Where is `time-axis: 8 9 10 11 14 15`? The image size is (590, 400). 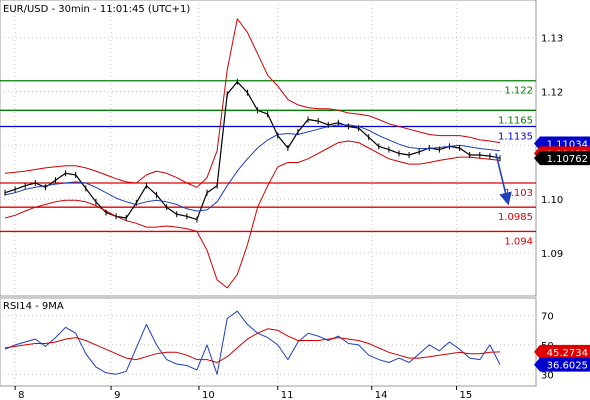
time-axis: 8 9 10 11 14 15 is located at coordinates (243, 393).